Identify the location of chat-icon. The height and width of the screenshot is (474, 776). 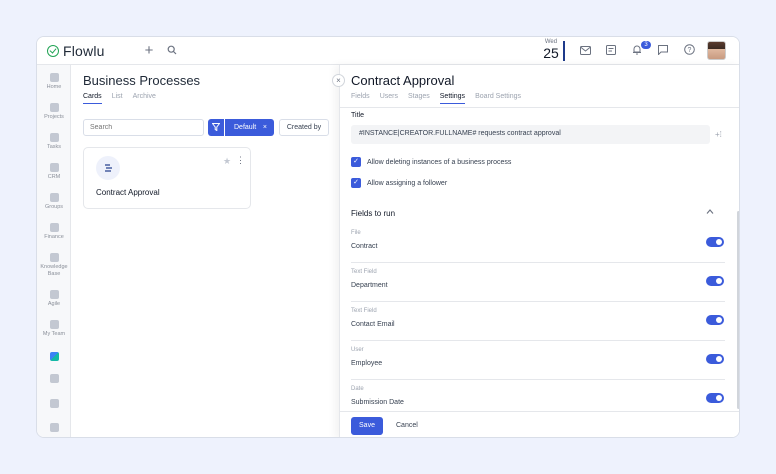
(663, 51).